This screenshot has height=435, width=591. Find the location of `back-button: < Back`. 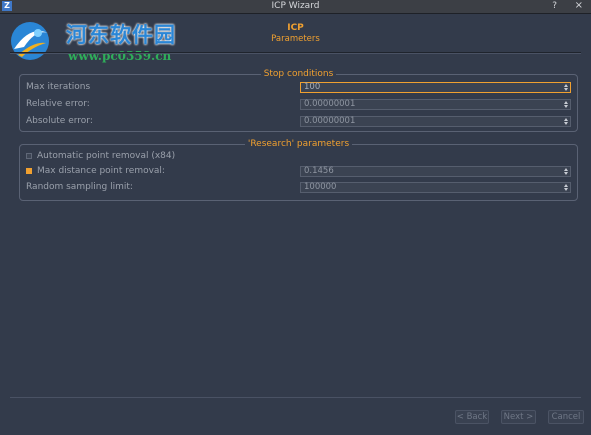

back-button: < Back is located at coordinates (472, 417).